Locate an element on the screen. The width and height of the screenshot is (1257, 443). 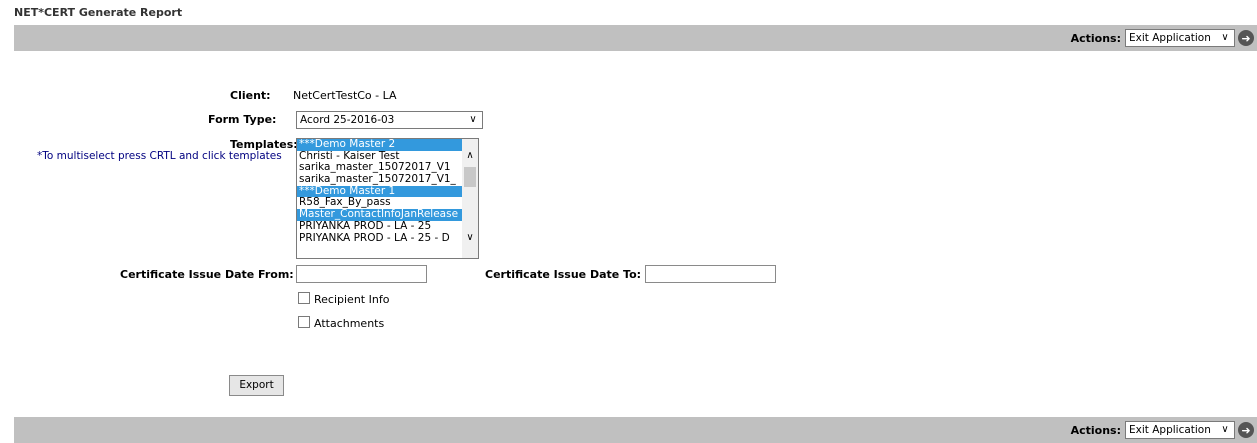
scroll-thumb is located at coordinates (470, 177).